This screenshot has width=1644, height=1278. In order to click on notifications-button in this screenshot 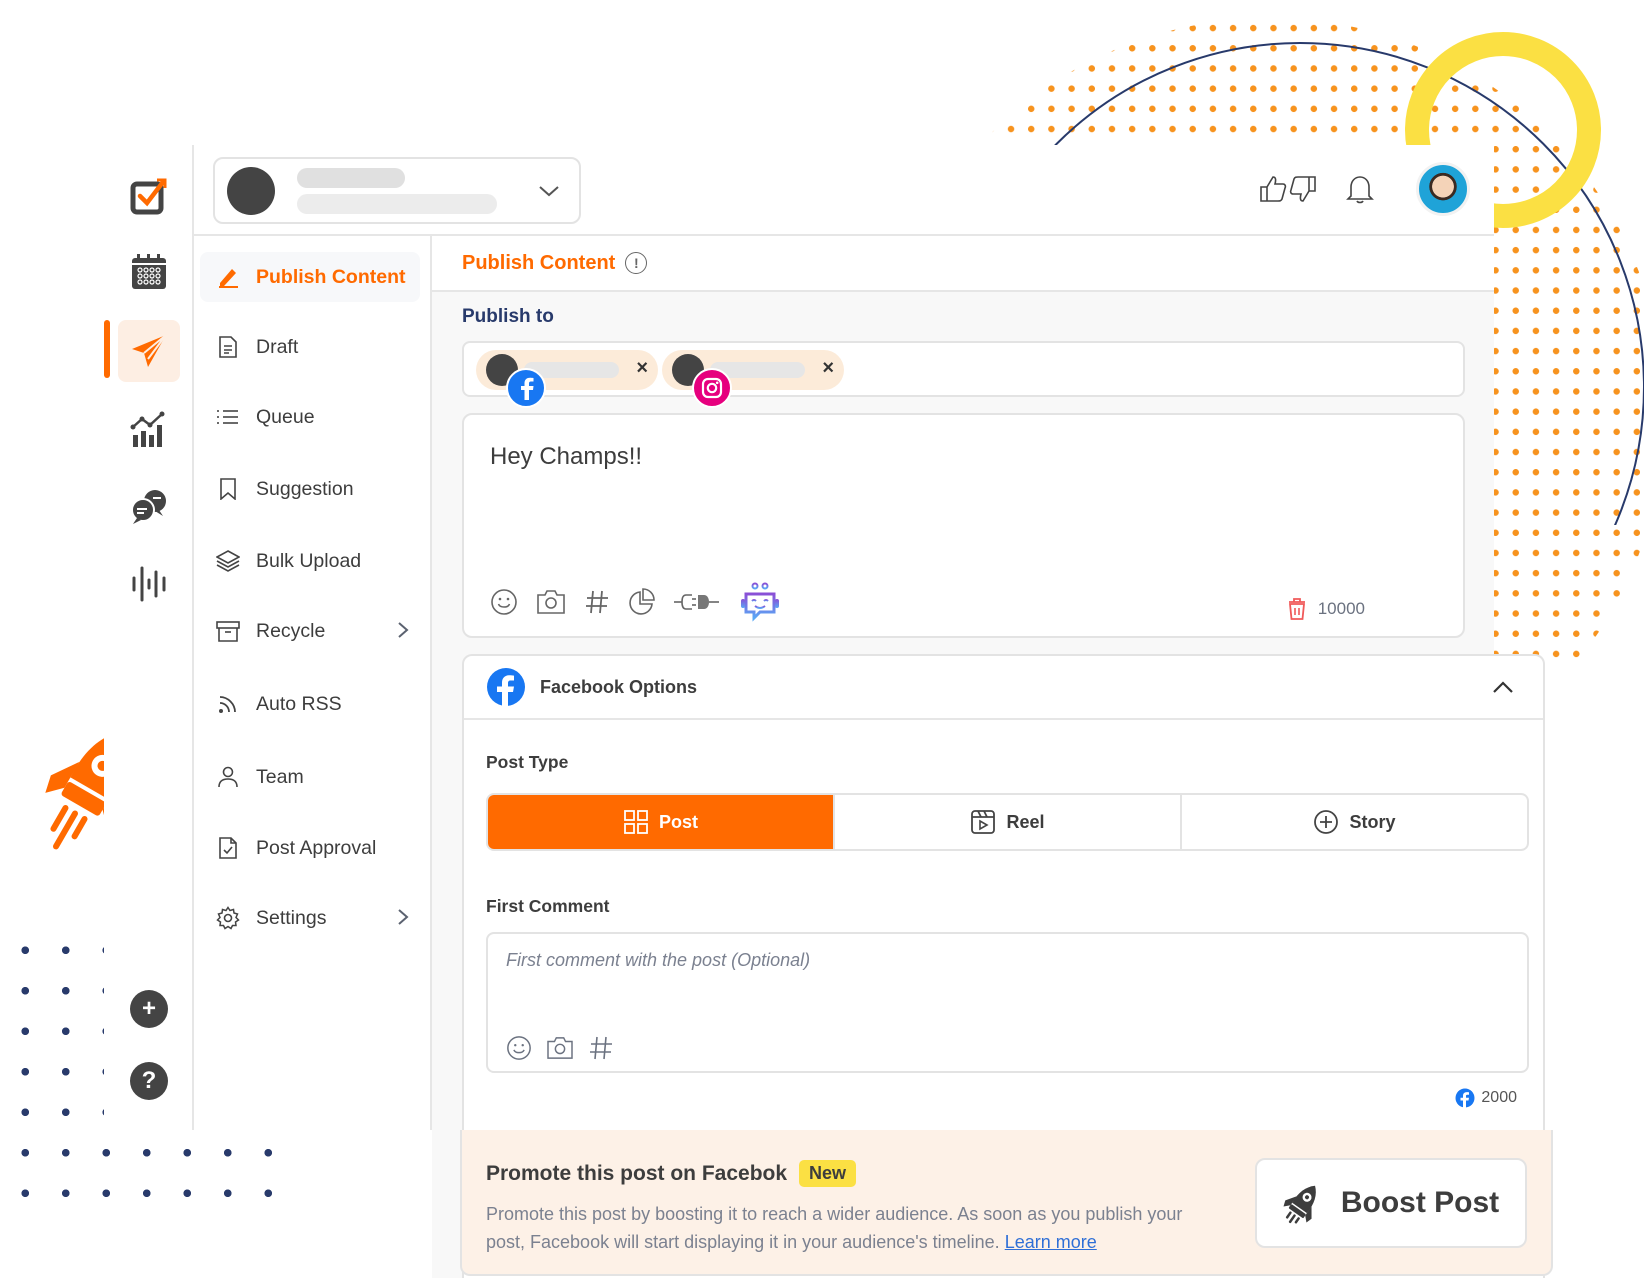, I will do `click(1360, 189)`.